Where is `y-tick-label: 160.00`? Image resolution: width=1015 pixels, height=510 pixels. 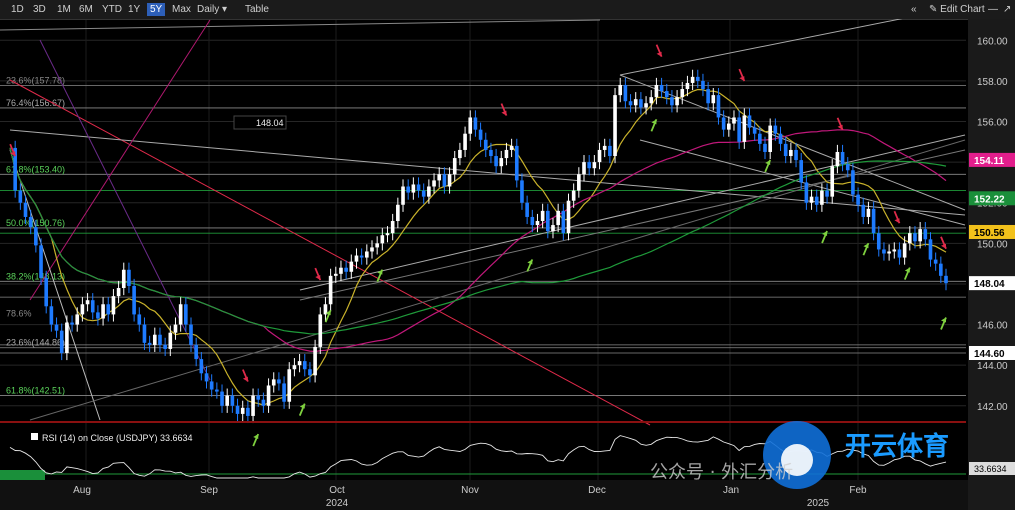 y-tick-label: 160.00 is located at coordinates (992, 41).